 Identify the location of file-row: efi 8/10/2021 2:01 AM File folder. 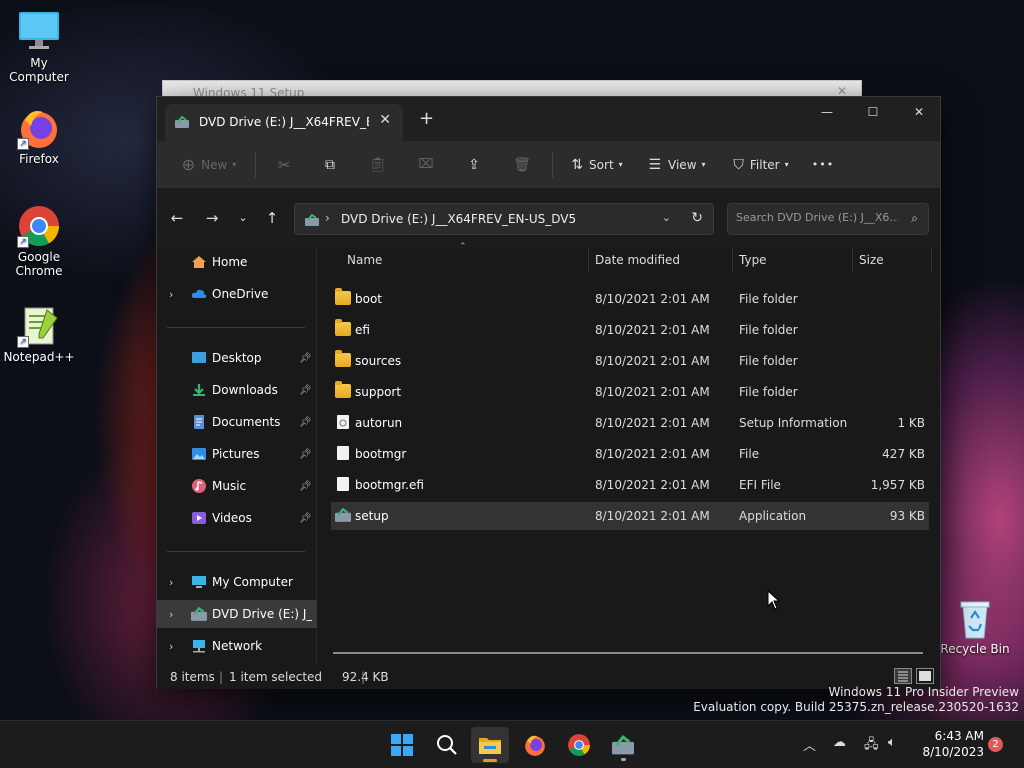
(630, 330).